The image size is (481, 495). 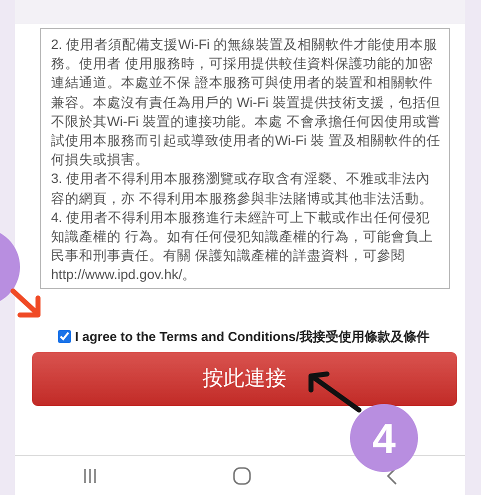 I want to click on agree-label: I agree to the Terms and Conditions/我接受使用條款及條件, so click(x=252, y=337).